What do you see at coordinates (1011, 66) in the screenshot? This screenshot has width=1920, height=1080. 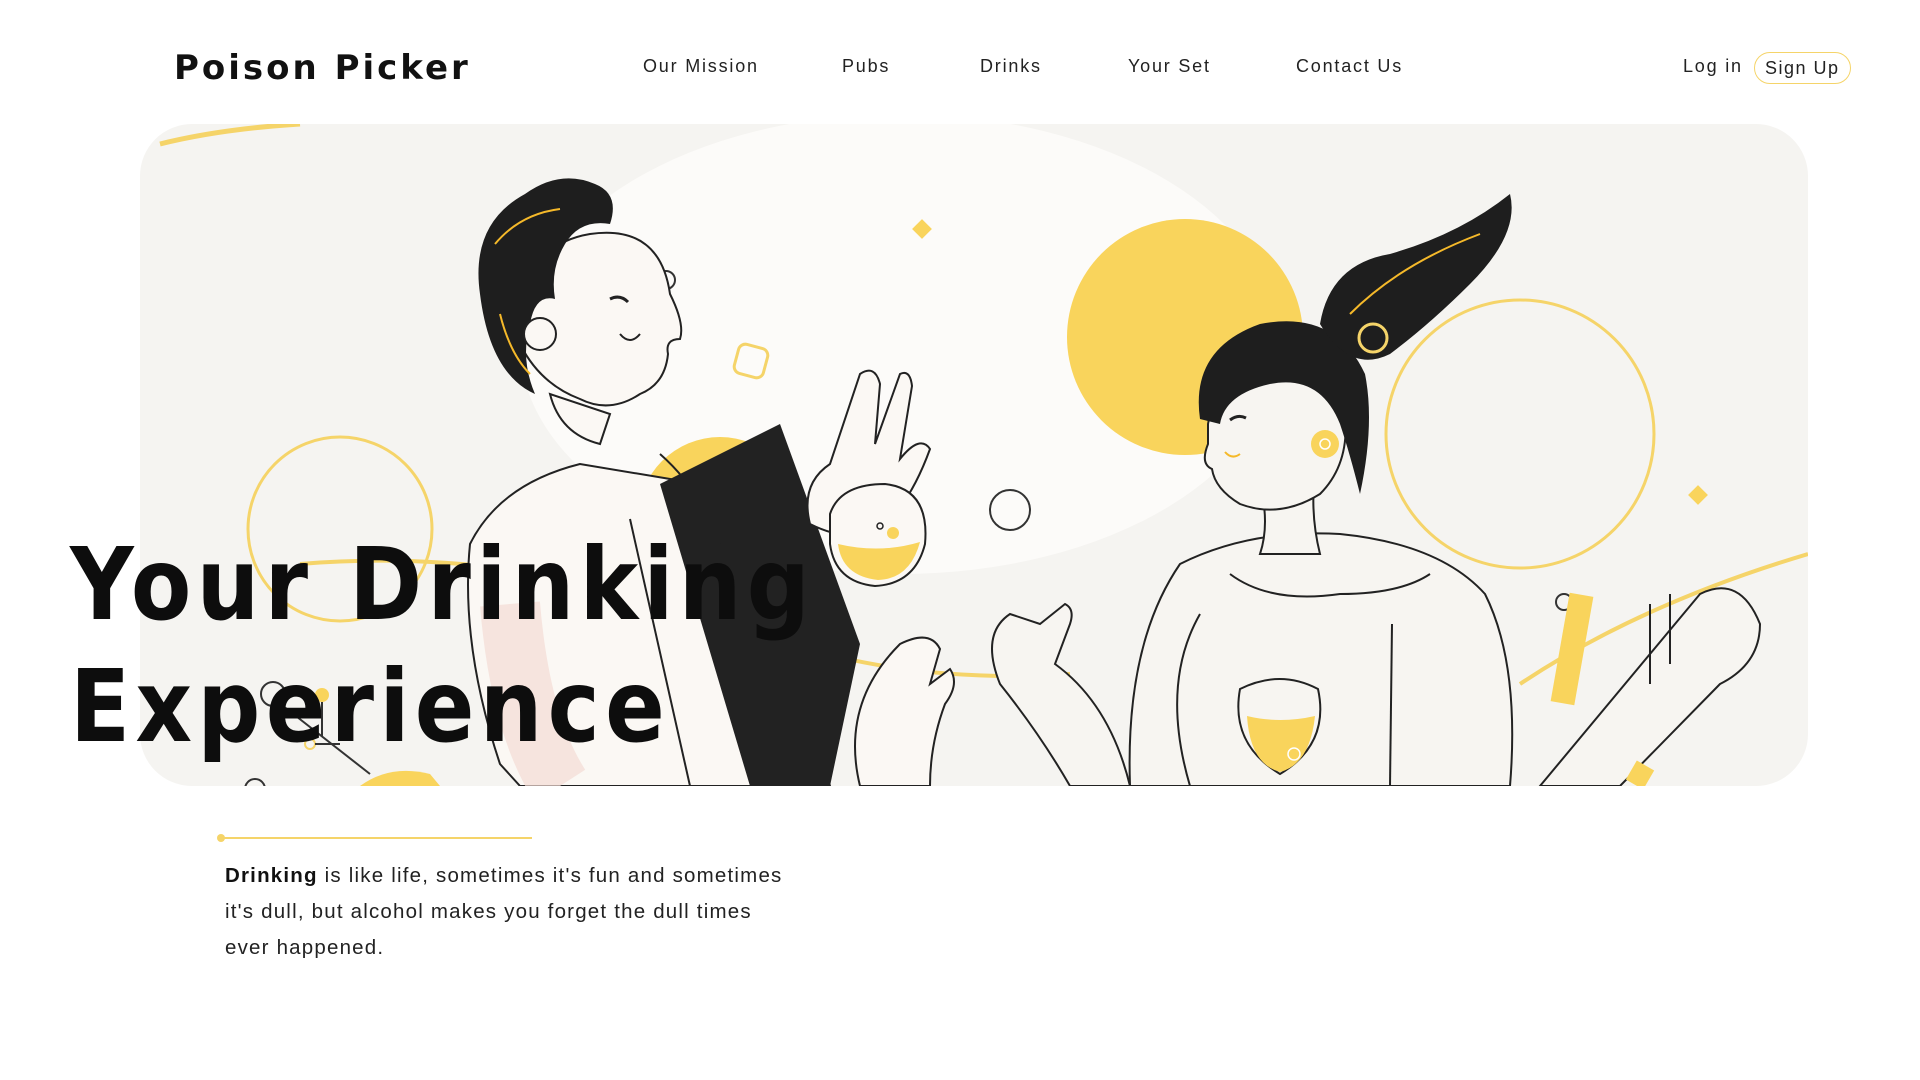 I see `nav-drinks: Drinks` at bounding box center [1011, 66].